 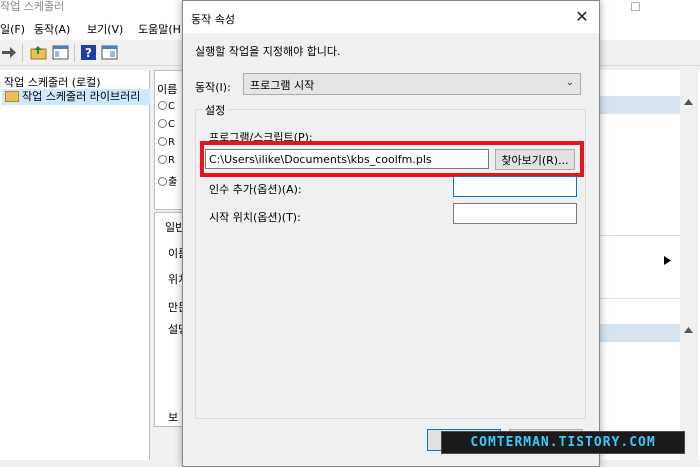 What do you see at coordinates (167, 89) in the screenshot?
I see `list-header-name: 이름` at bounding box center [167, 89].